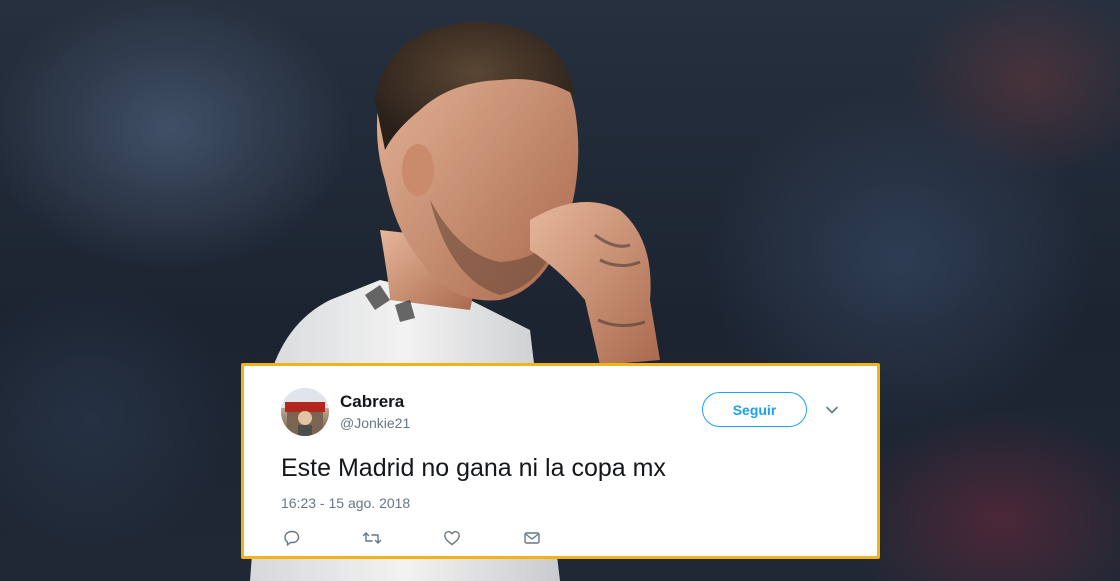 The width and height of the screenshot is (1120, 581). Describe the element at coordinates (292, 538) in the screenshot. I see `reply-icon` at that location.